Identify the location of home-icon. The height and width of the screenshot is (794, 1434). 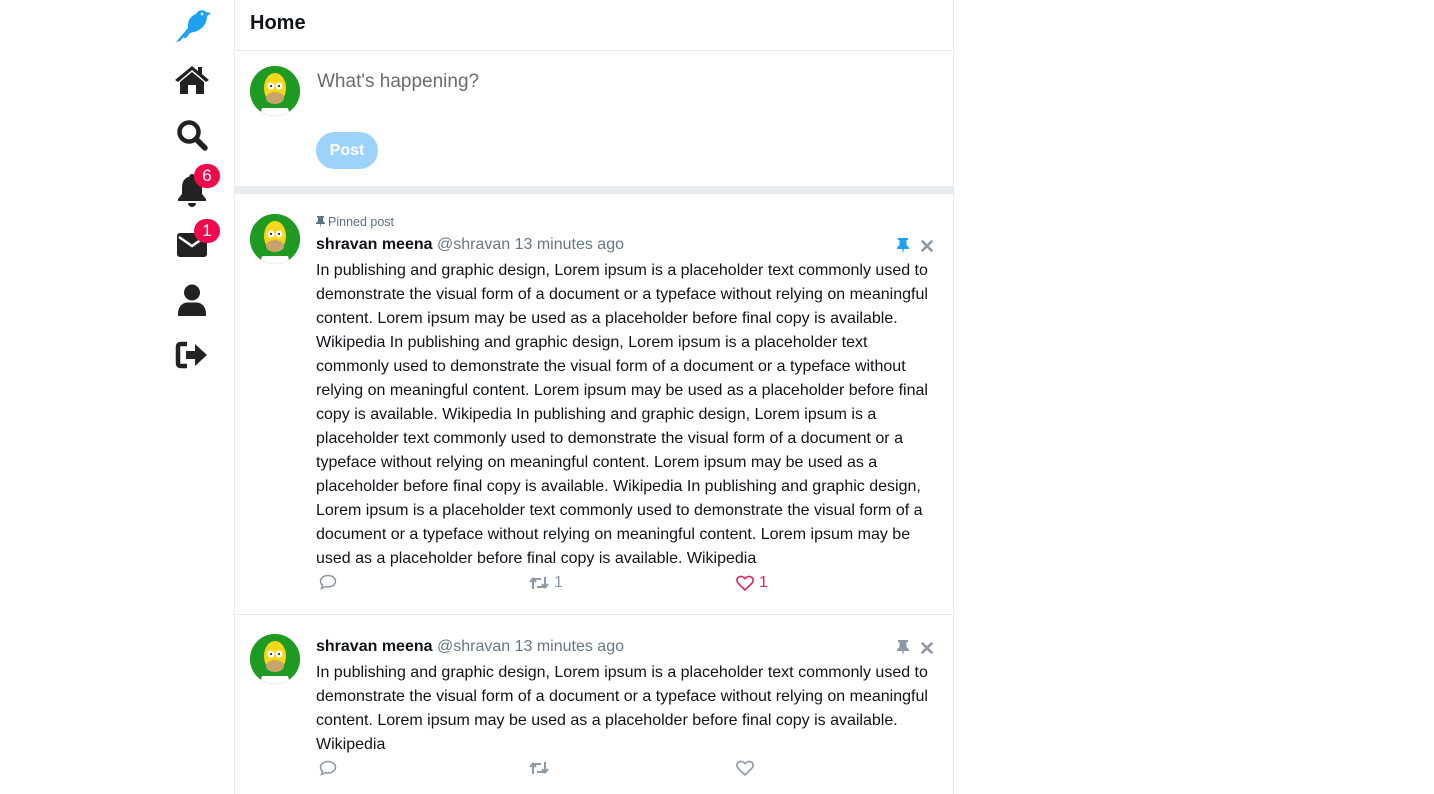
(192, 80).